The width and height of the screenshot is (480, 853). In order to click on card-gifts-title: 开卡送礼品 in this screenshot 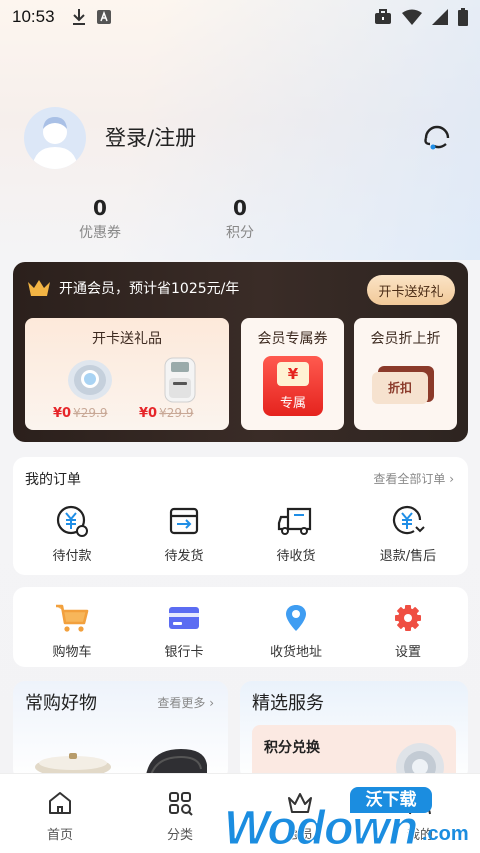, I will do `click(127, 339)`.